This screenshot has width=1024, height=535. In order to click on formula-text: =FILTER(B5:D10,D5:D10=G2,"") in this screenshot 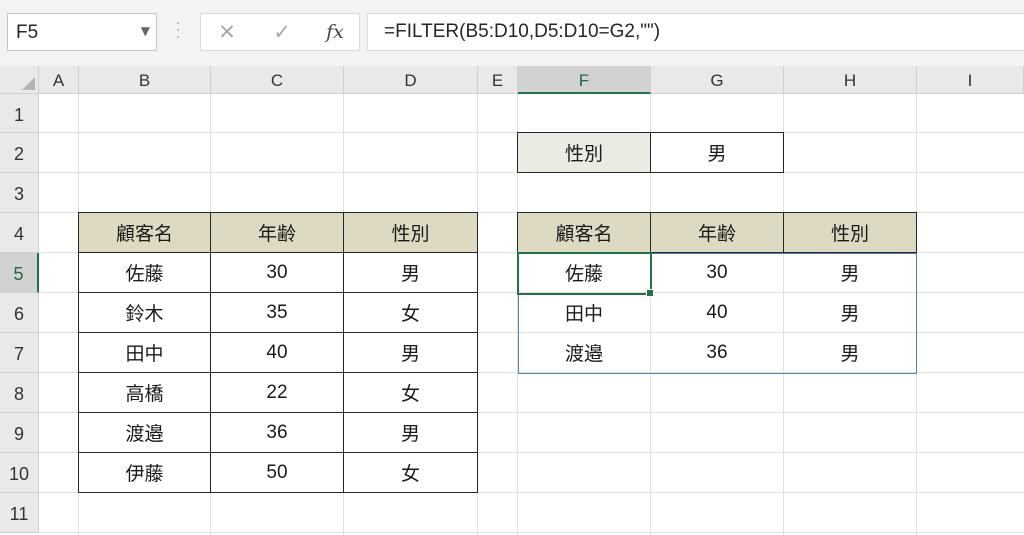, I will do `click(522, 31)`.